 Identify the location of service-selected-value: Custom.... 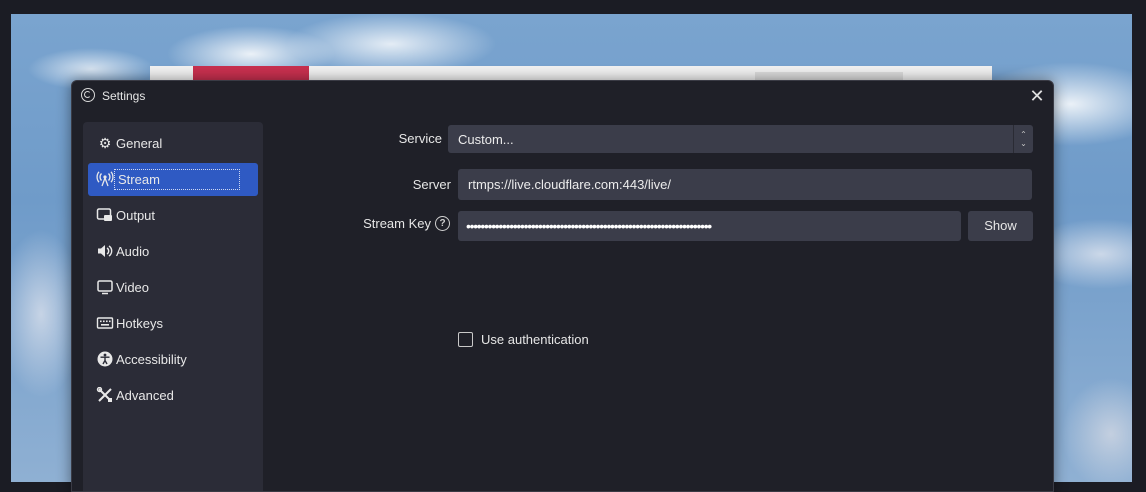
(486, 139).